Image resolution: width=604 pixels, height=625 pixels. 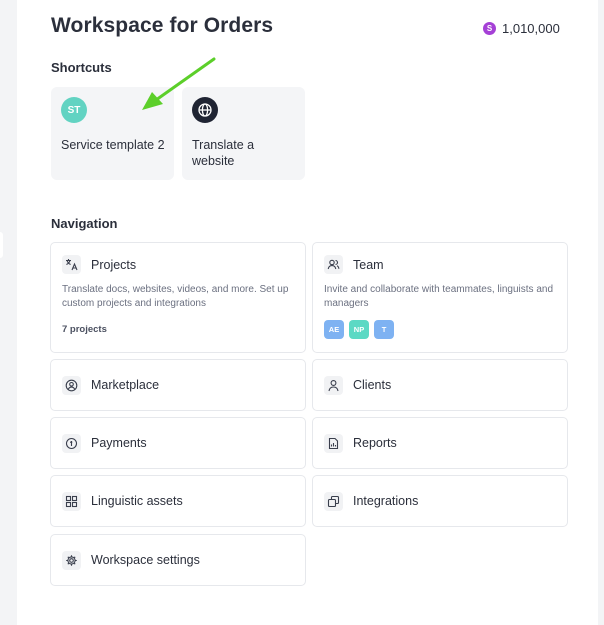 I want to click on grid-icon, so click(x=71, y=501).